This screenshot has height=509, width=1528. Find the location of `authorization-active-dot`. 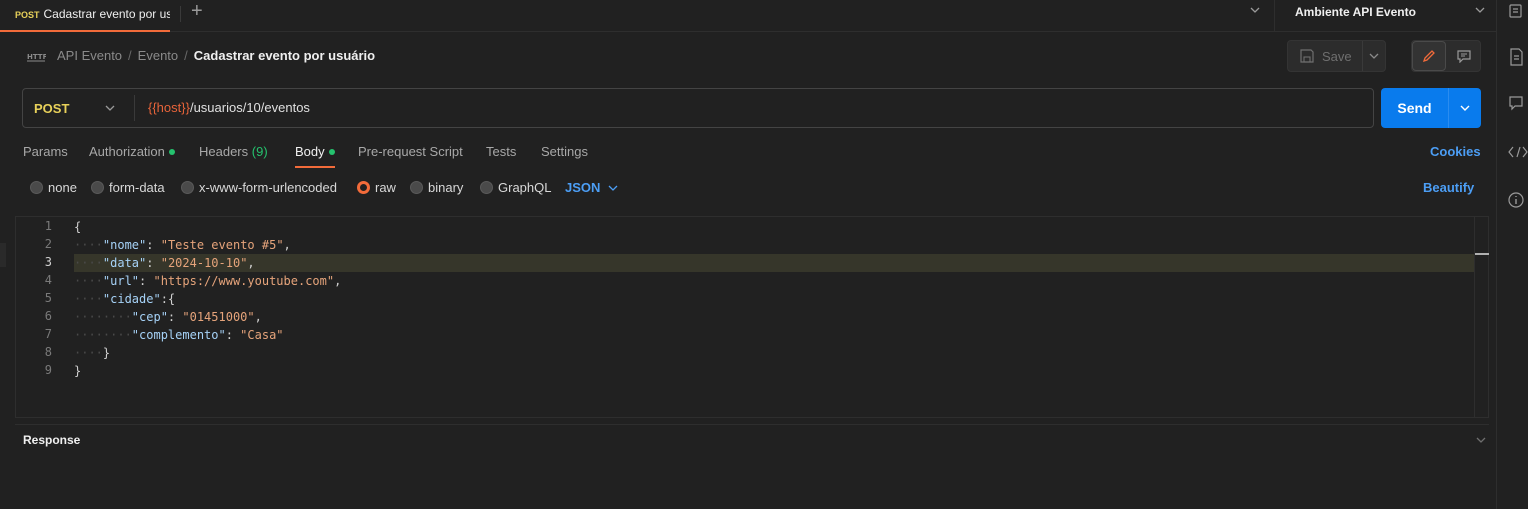

authorization-active-dot is located at coordinates (171, 151).